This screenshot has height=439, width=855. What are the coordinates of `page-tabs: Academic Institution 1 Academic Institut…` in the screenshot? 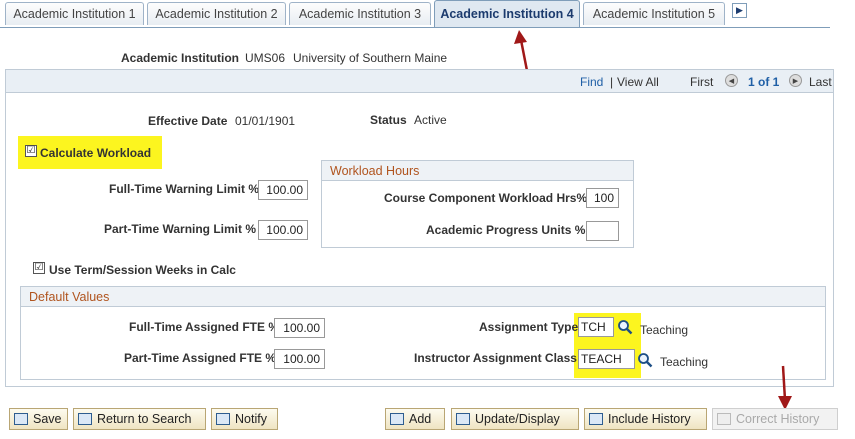 It's located at (427, 14).